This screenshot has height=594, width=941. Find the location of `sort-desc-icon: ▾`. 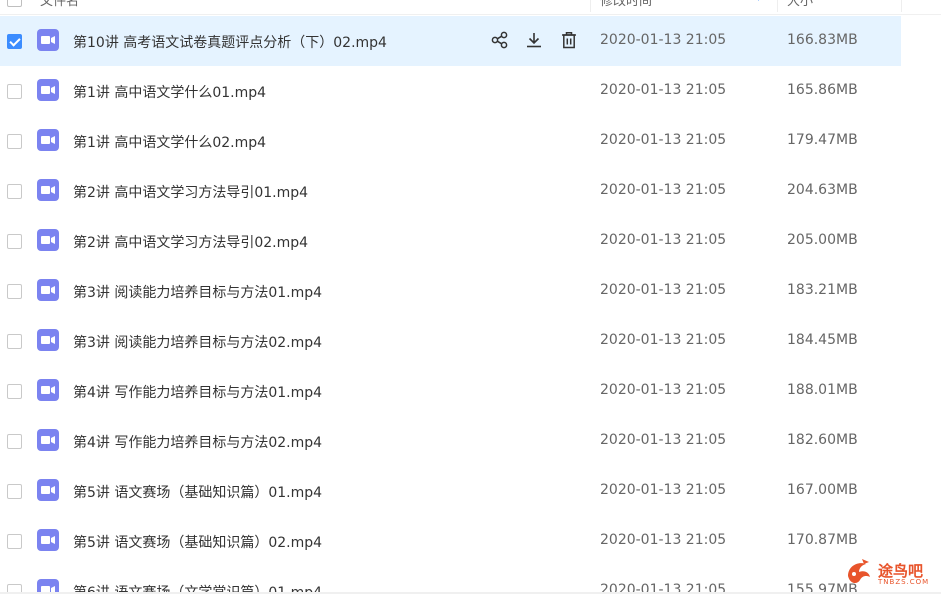

sort-desc-icon: ▾ is located at coordinates (758, 2).